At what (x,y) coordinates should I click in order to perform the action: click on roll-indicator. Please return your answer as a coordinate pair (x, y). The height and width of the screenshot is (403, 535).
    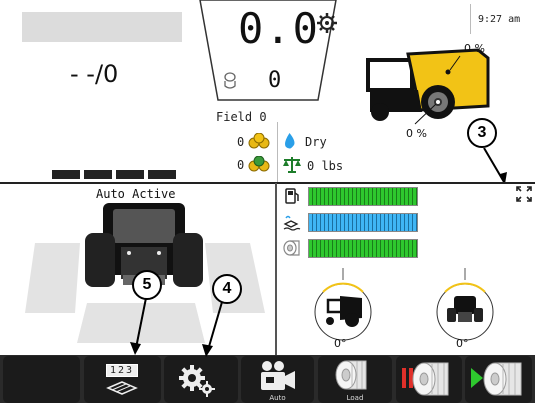
    Looking at the image, I should click on (465, 304).